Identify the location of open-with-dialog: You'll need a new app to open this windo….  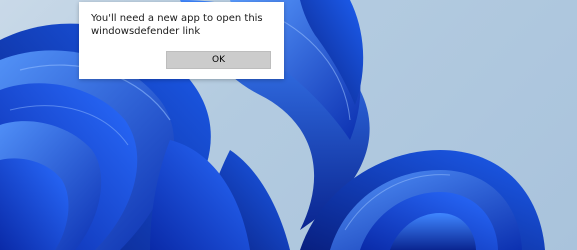
(181, 40).